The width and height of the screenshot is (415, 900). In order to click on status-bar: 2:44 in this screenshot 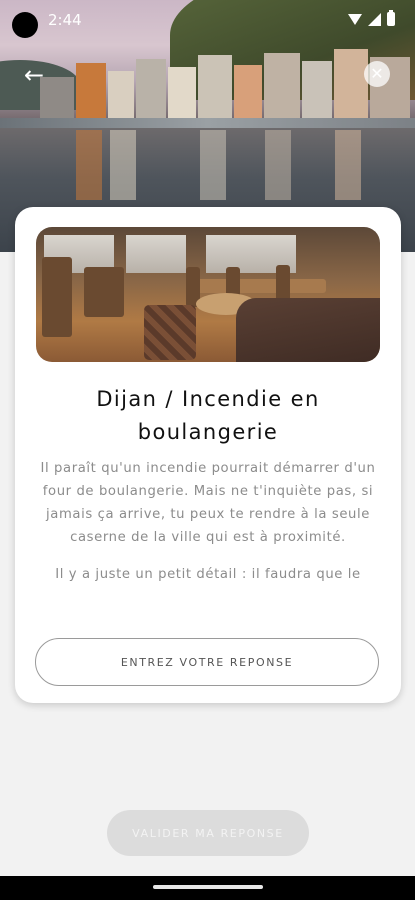, I will do `click(207, 19)`.